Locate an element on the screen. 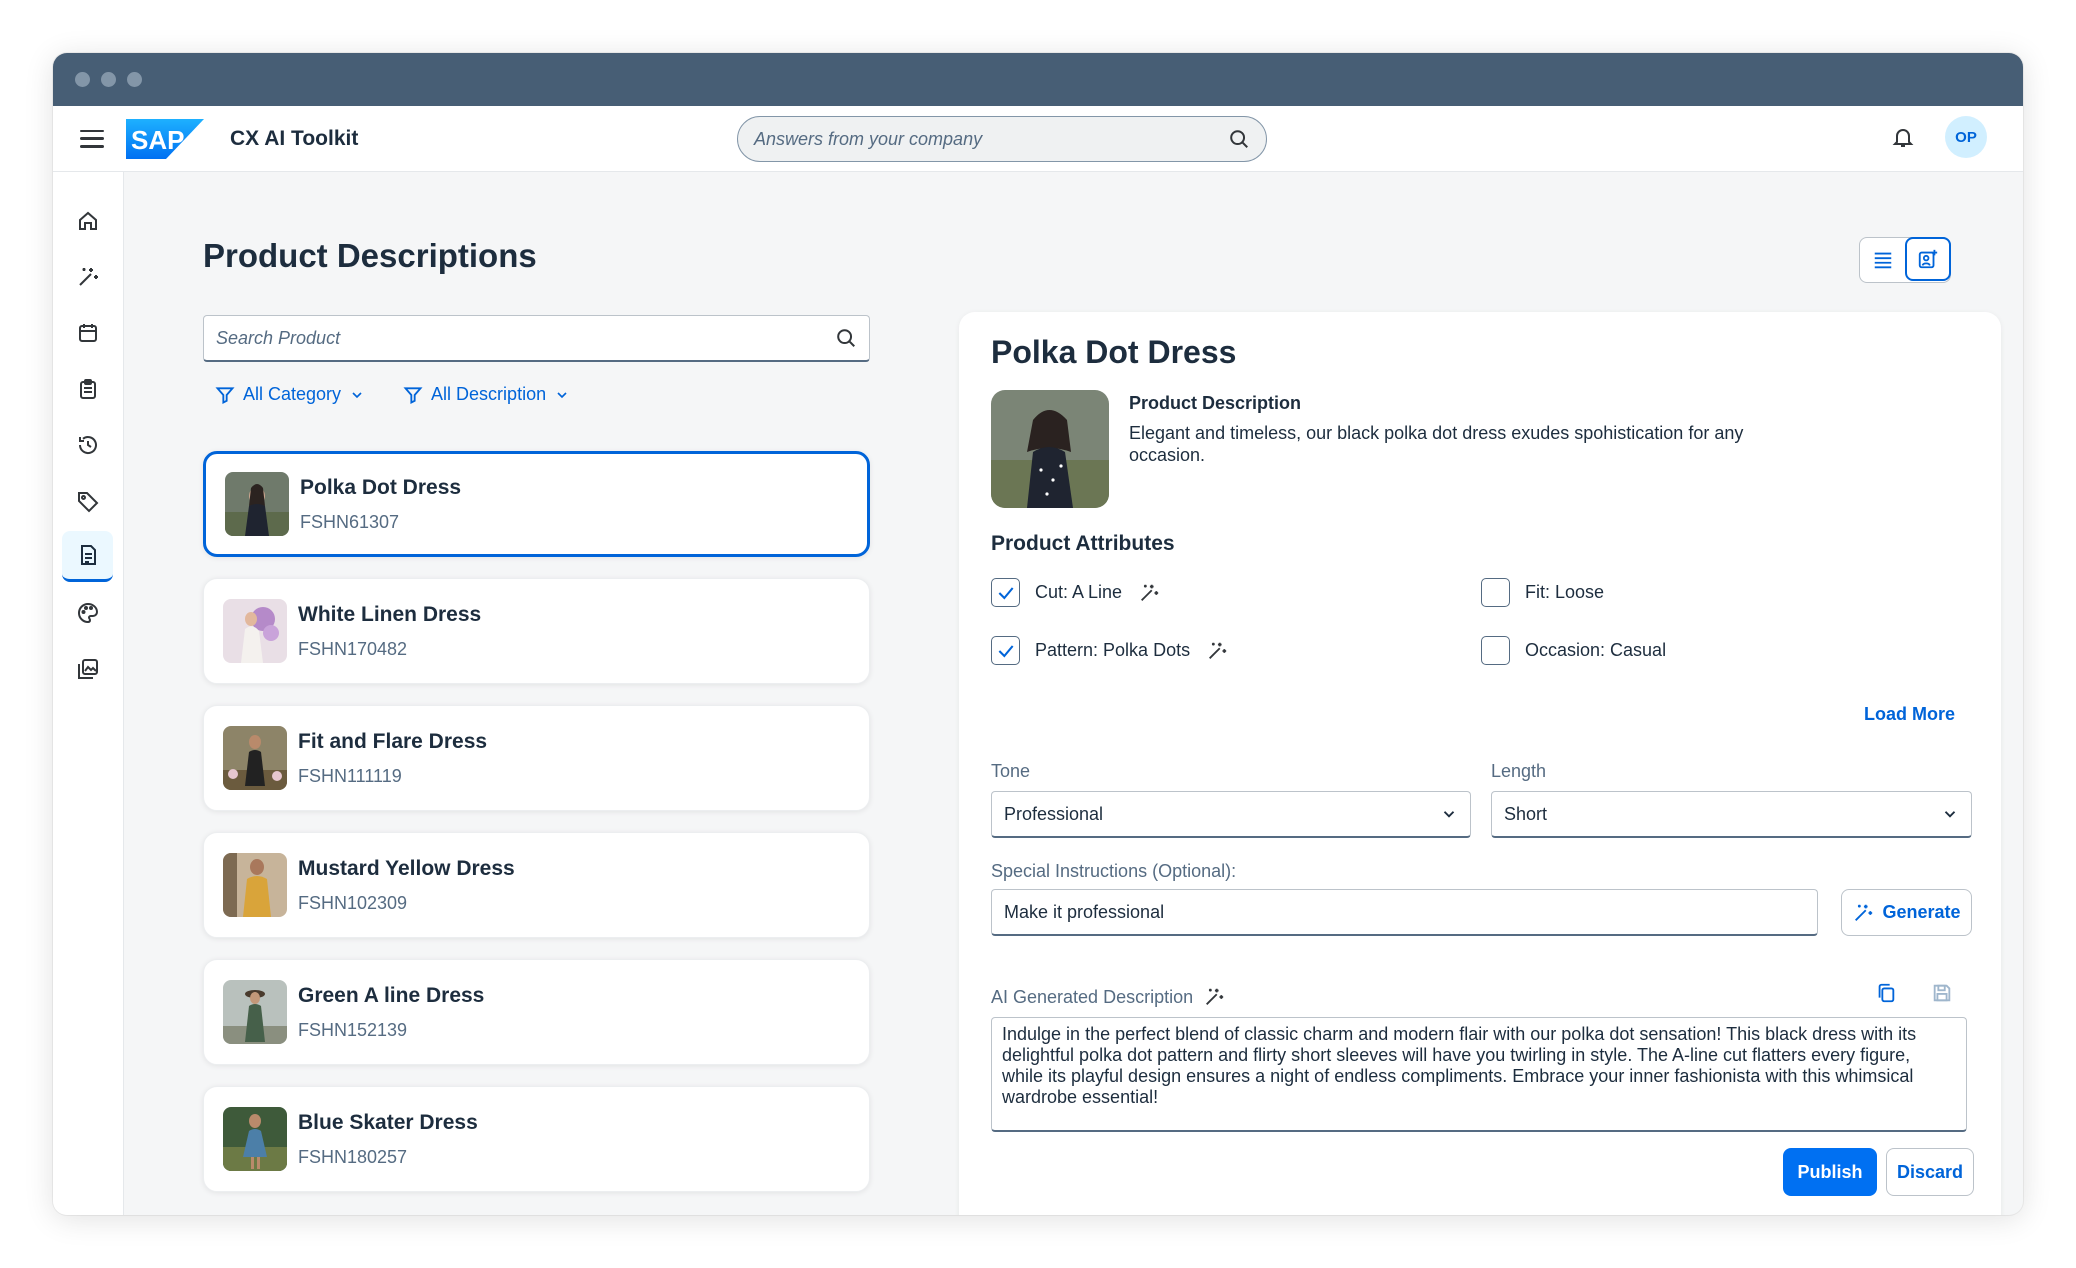 This screenshot has height=1268, width=2076. window-dot-close is located at coordinates (82, 79).